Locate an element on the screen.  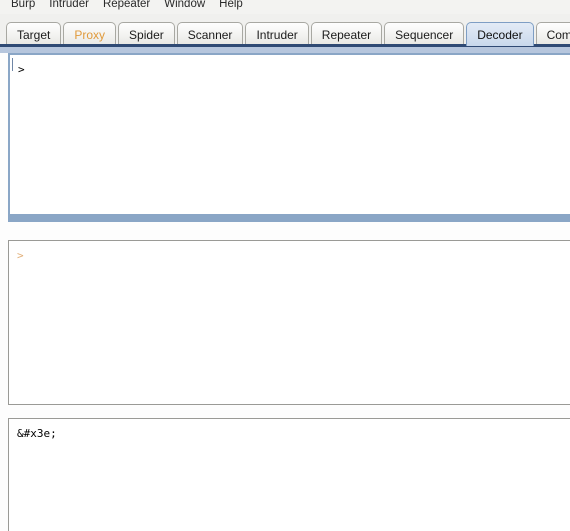
tab-spider: Spider is located at coordinates (146, 34).